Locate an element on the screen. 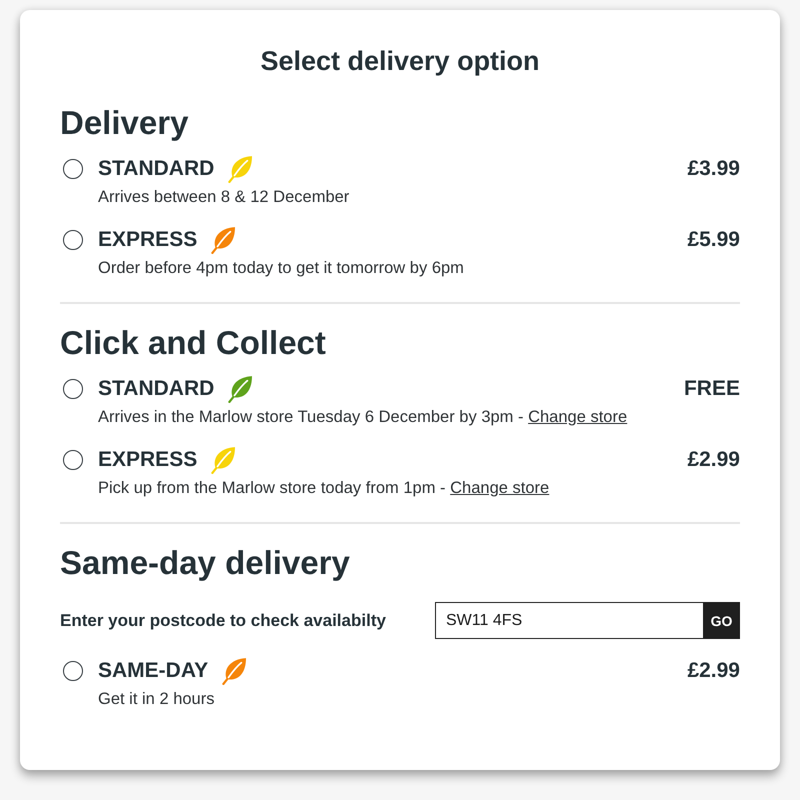 This screenshot has width=800, height=800. option-price: FREE is located at coordinates (712, 389).